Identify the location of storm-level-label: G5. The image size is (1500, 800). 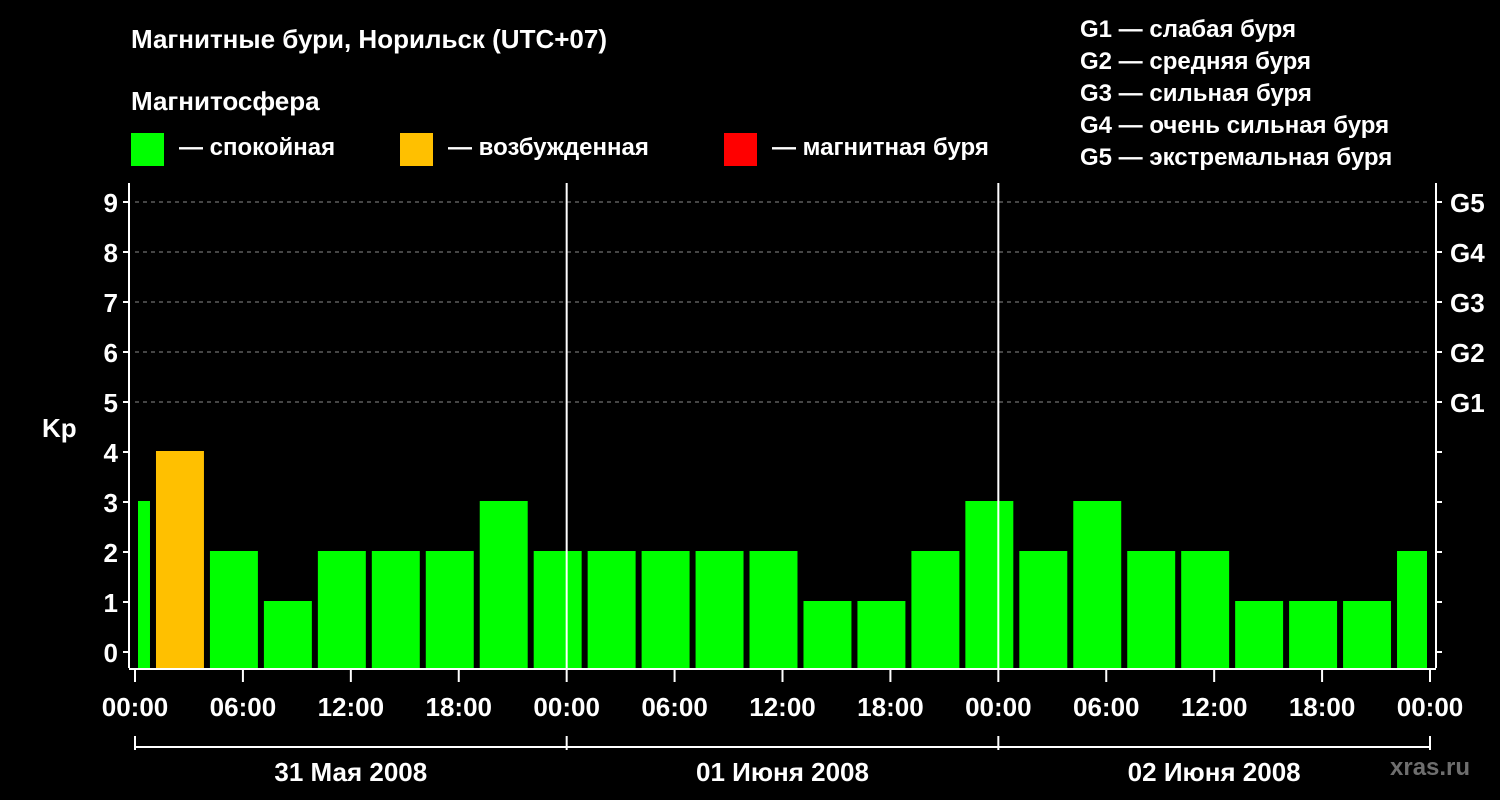
(1467, 203).